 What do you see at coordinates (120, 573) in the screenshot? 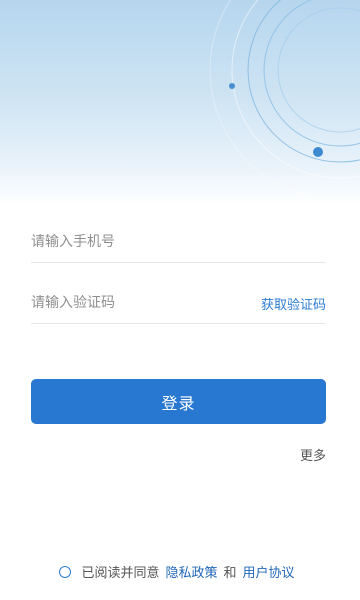
I see `agreement-text: 已阅读并同意` at bounding box center [120, 573].